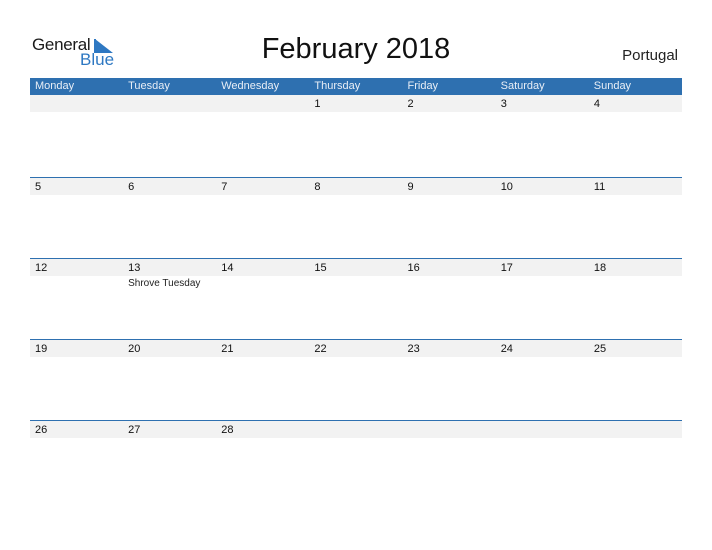 The image size is (712, 550). What do you see at coordinates (76, 218) in the screenshot?
I see `day-cell: 5` at bounding box center [76, 218].